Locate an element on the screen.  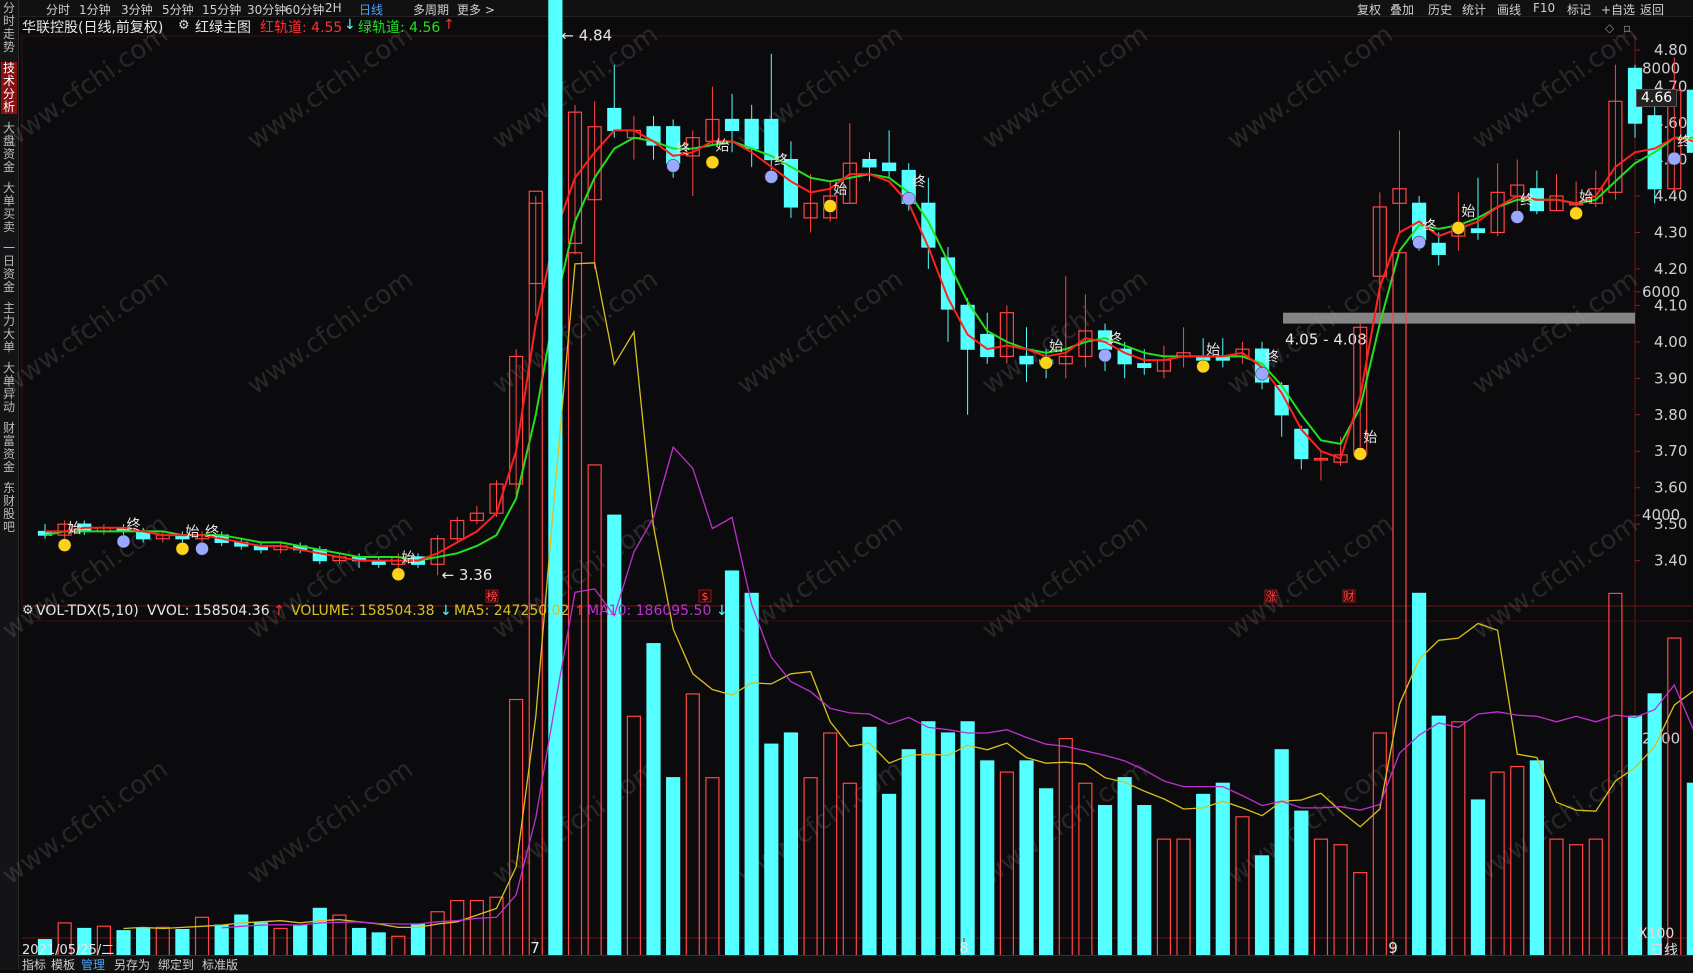
indicator-gear-icon: ⚙ is located at coordinates (184, 25).